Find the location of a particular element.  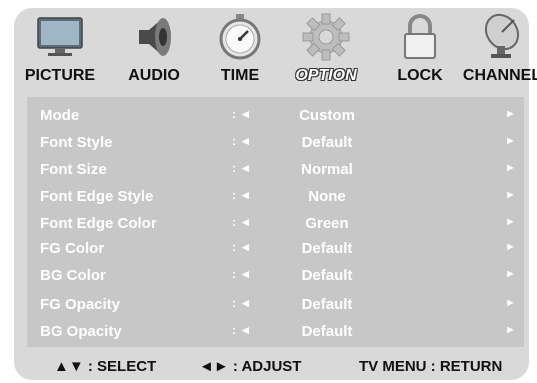

option-row-mode: Mode : ◄ Custom ► is located at coordinates (275, 114).